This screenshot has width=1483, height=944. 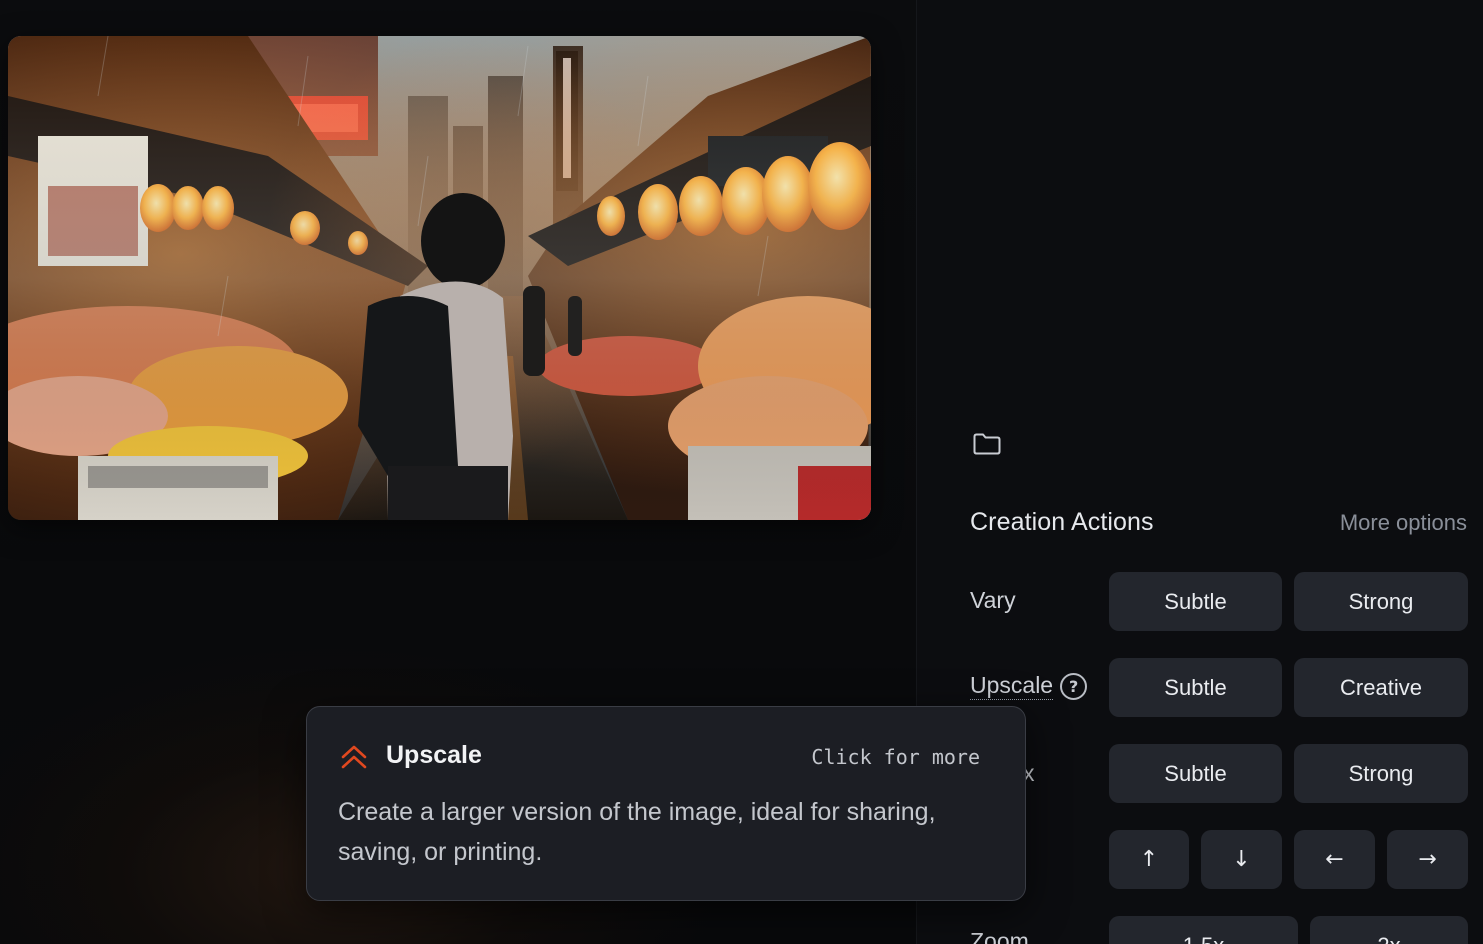 I want to click on zoom-2x-button: 2x, so click(x=1389, y=930).